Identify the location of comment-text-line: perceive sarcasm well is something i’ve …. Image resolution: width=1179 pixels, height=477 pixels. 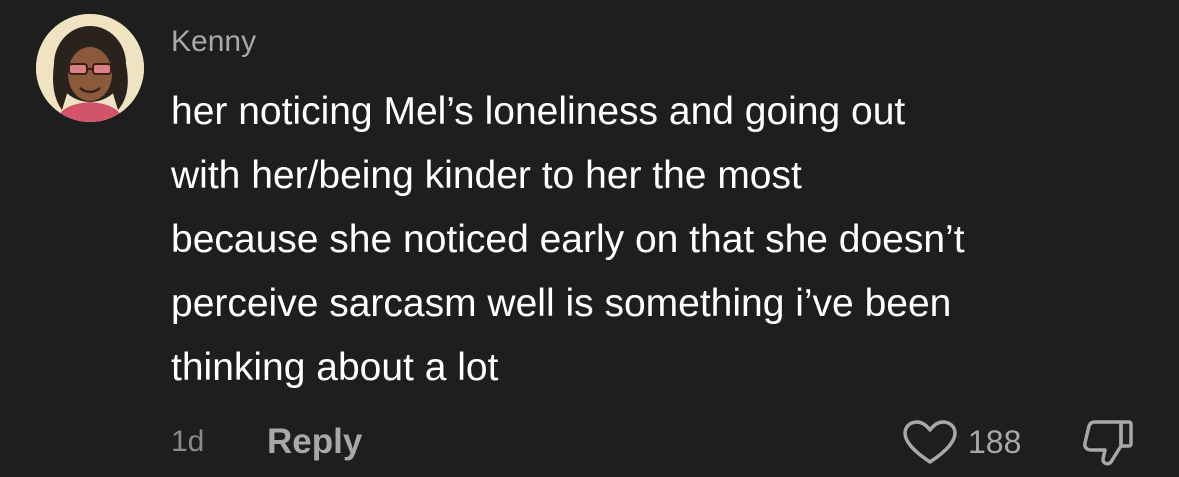
(561, 303).